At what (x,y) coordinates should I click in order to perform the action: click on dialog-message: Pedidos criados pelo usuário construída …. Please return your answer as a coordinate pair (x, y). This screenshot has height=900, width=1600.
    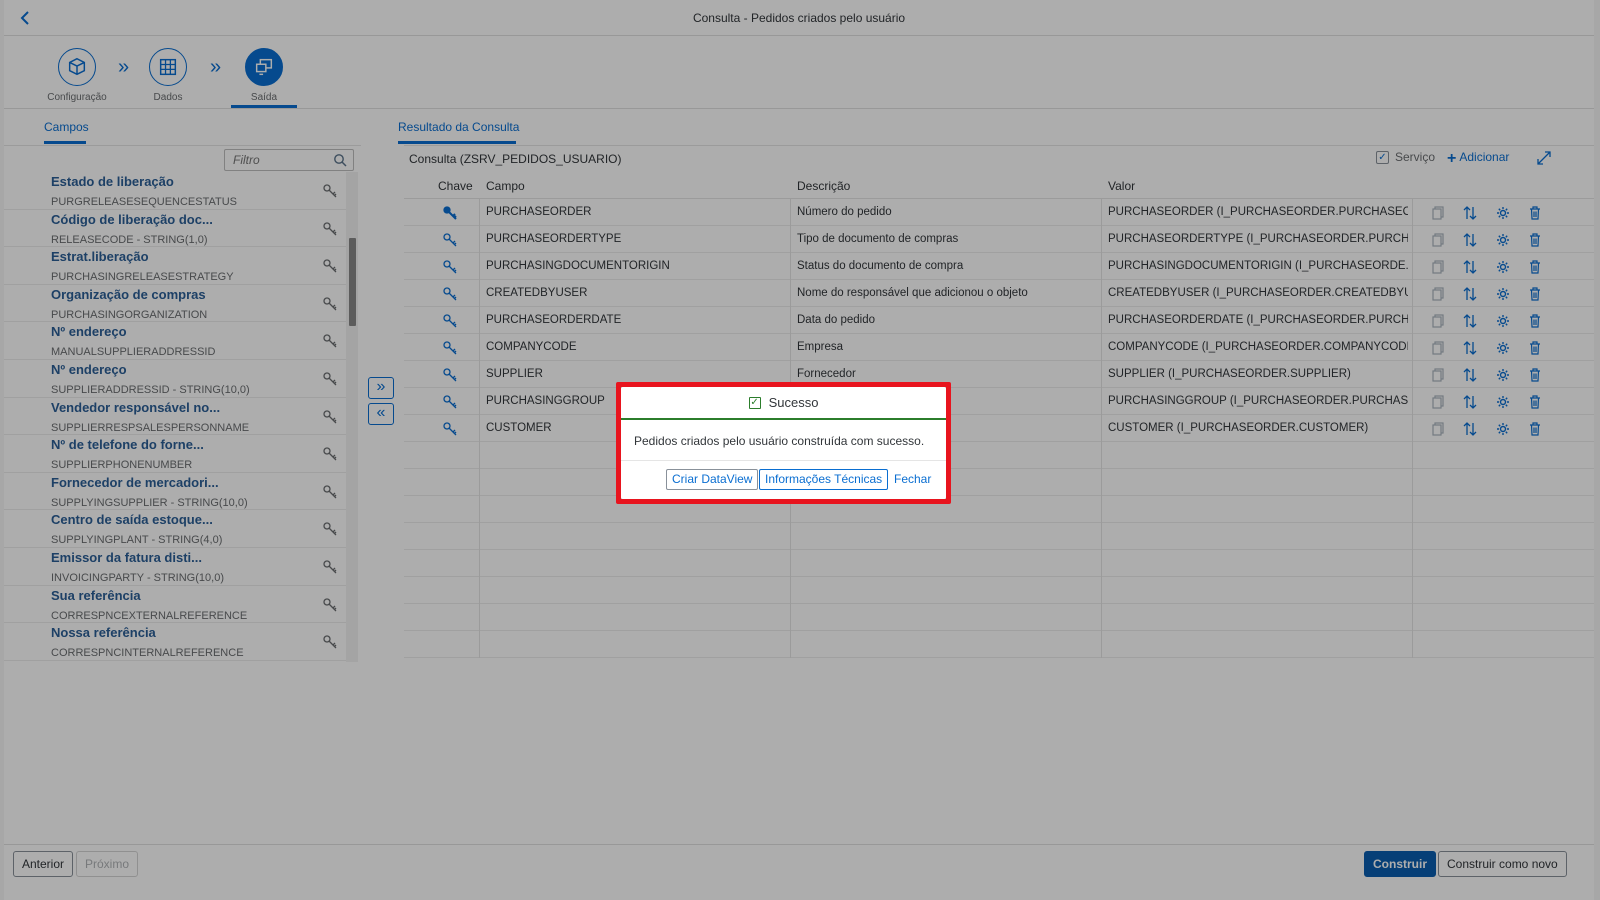
    Looking at the image, I should click on (779, 441).